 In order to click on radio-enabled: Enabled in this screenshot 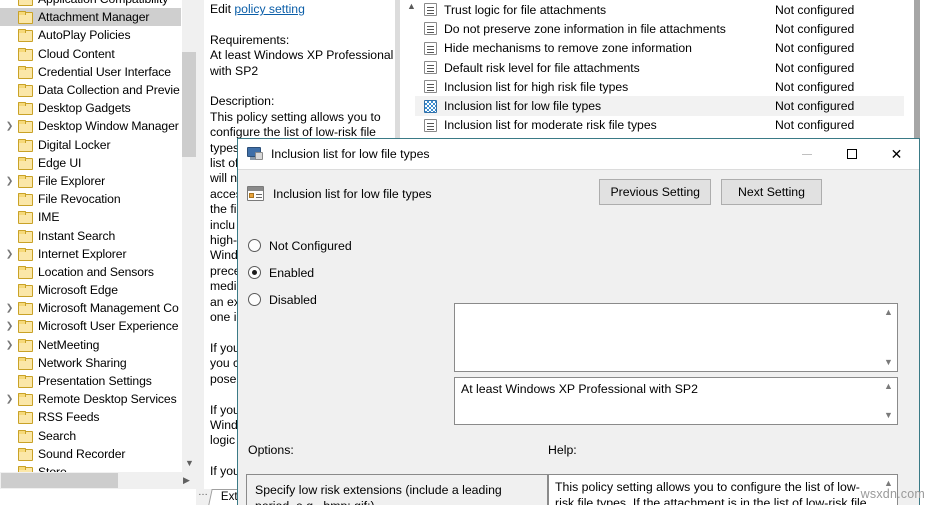, I will do `click(300, 272)`.